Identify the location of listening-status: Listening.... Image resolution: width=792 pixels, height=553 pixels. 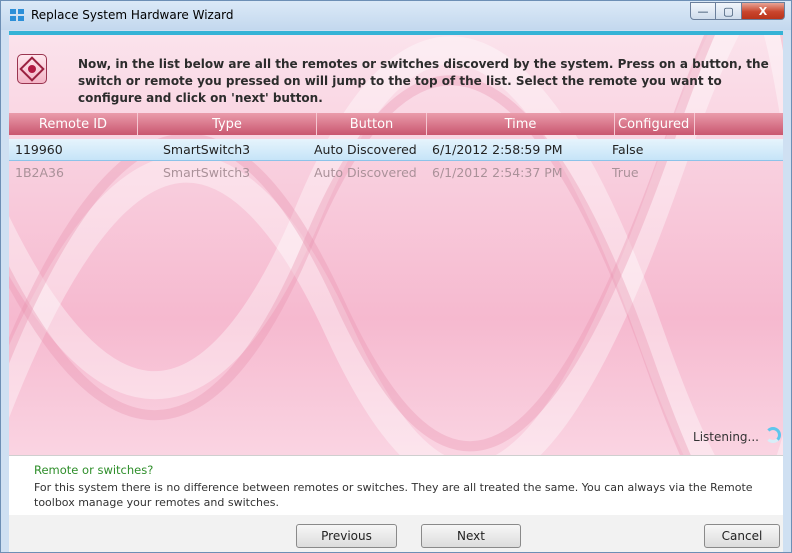
(726, 437).